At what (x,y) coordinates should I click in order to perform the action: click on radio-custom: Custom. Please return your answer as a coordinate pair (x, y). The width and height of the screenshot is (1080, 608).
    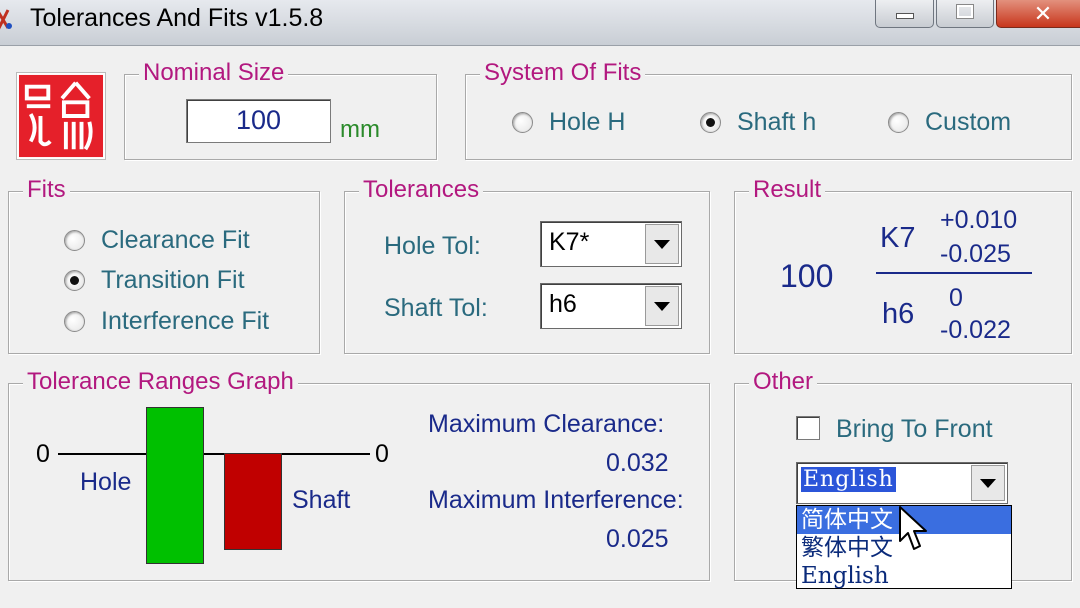
    Looking at the image, I should click on (949, 122).